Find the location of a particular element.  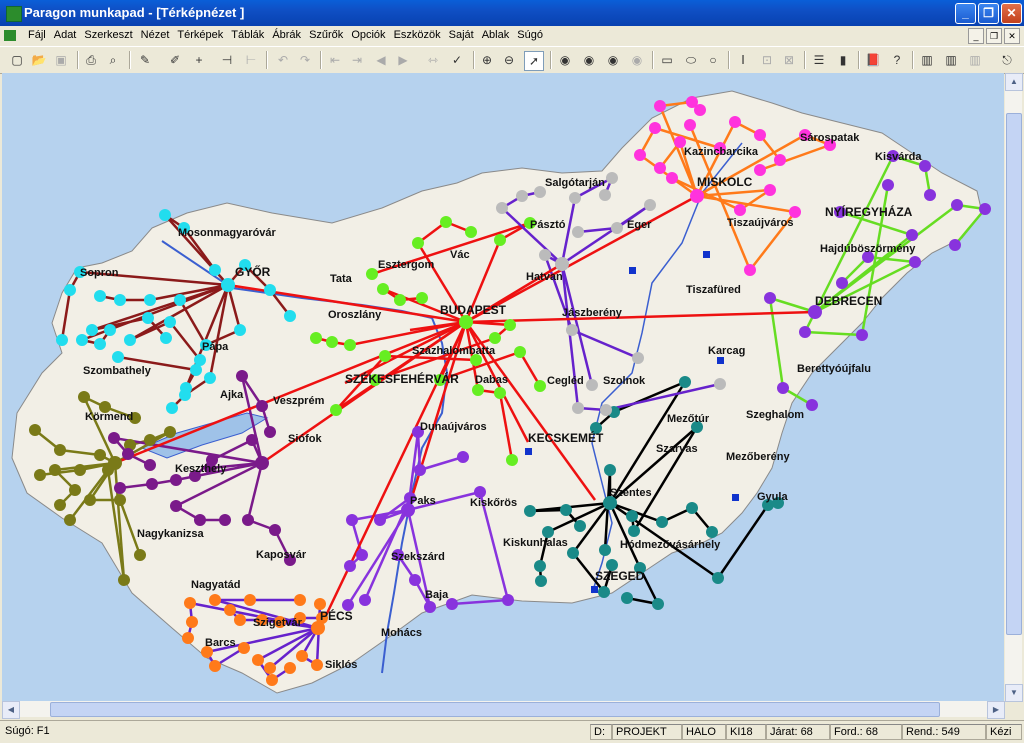

scroll-down-button: ▼ is located at coordinates (1014, 693).